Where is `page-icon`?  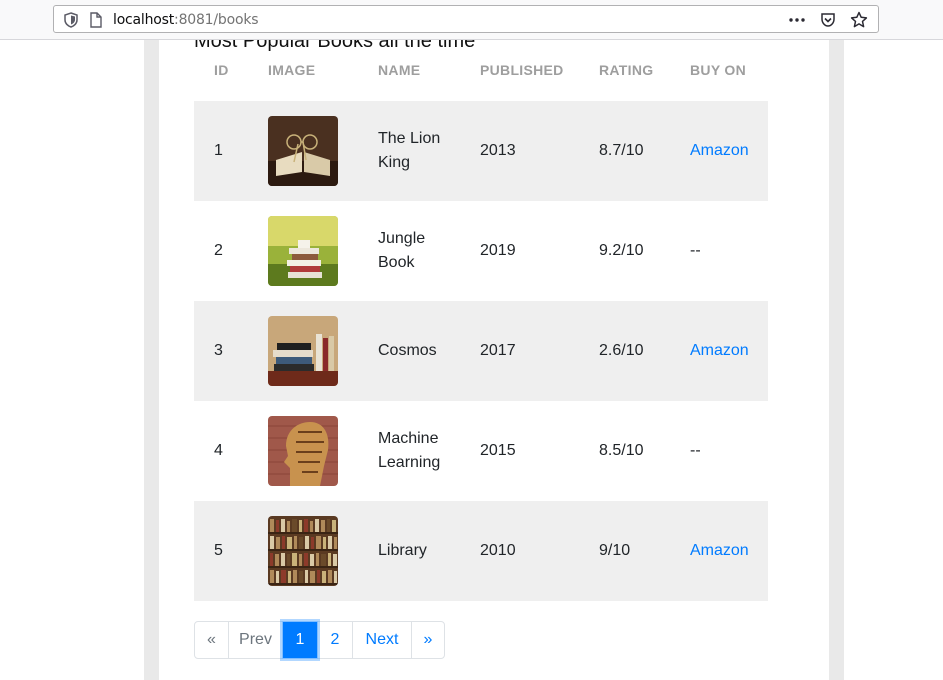 page-icon is located at coordinates (96, 22).